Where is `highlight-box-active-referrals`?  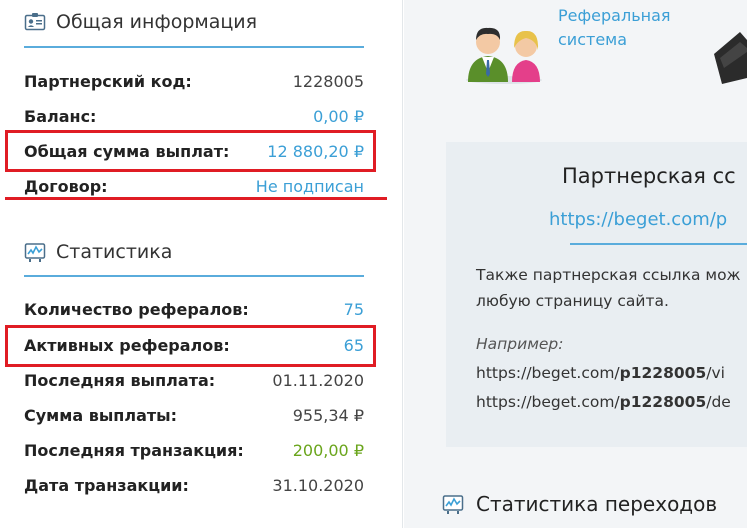 highlight-box-active-referrals is located at coordinates (190, 346).